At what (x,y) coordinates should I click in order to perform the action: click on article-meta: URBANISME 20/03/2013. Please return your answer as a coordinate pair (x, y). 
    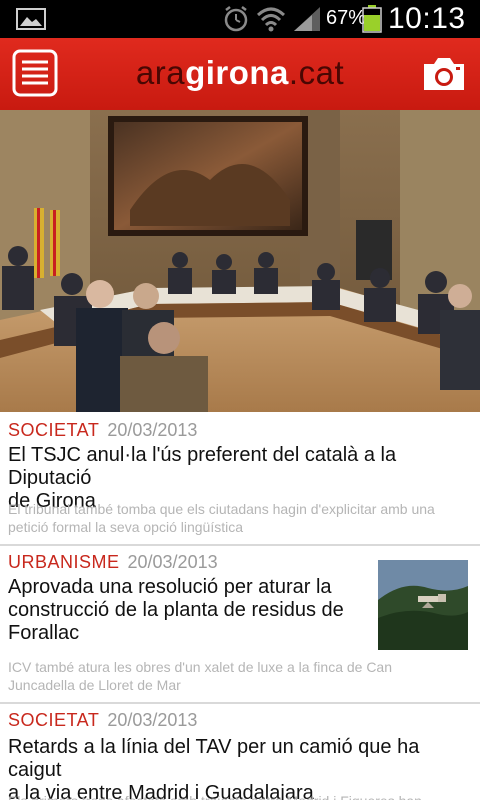
    Looking at the image, I should click on (113, 562).